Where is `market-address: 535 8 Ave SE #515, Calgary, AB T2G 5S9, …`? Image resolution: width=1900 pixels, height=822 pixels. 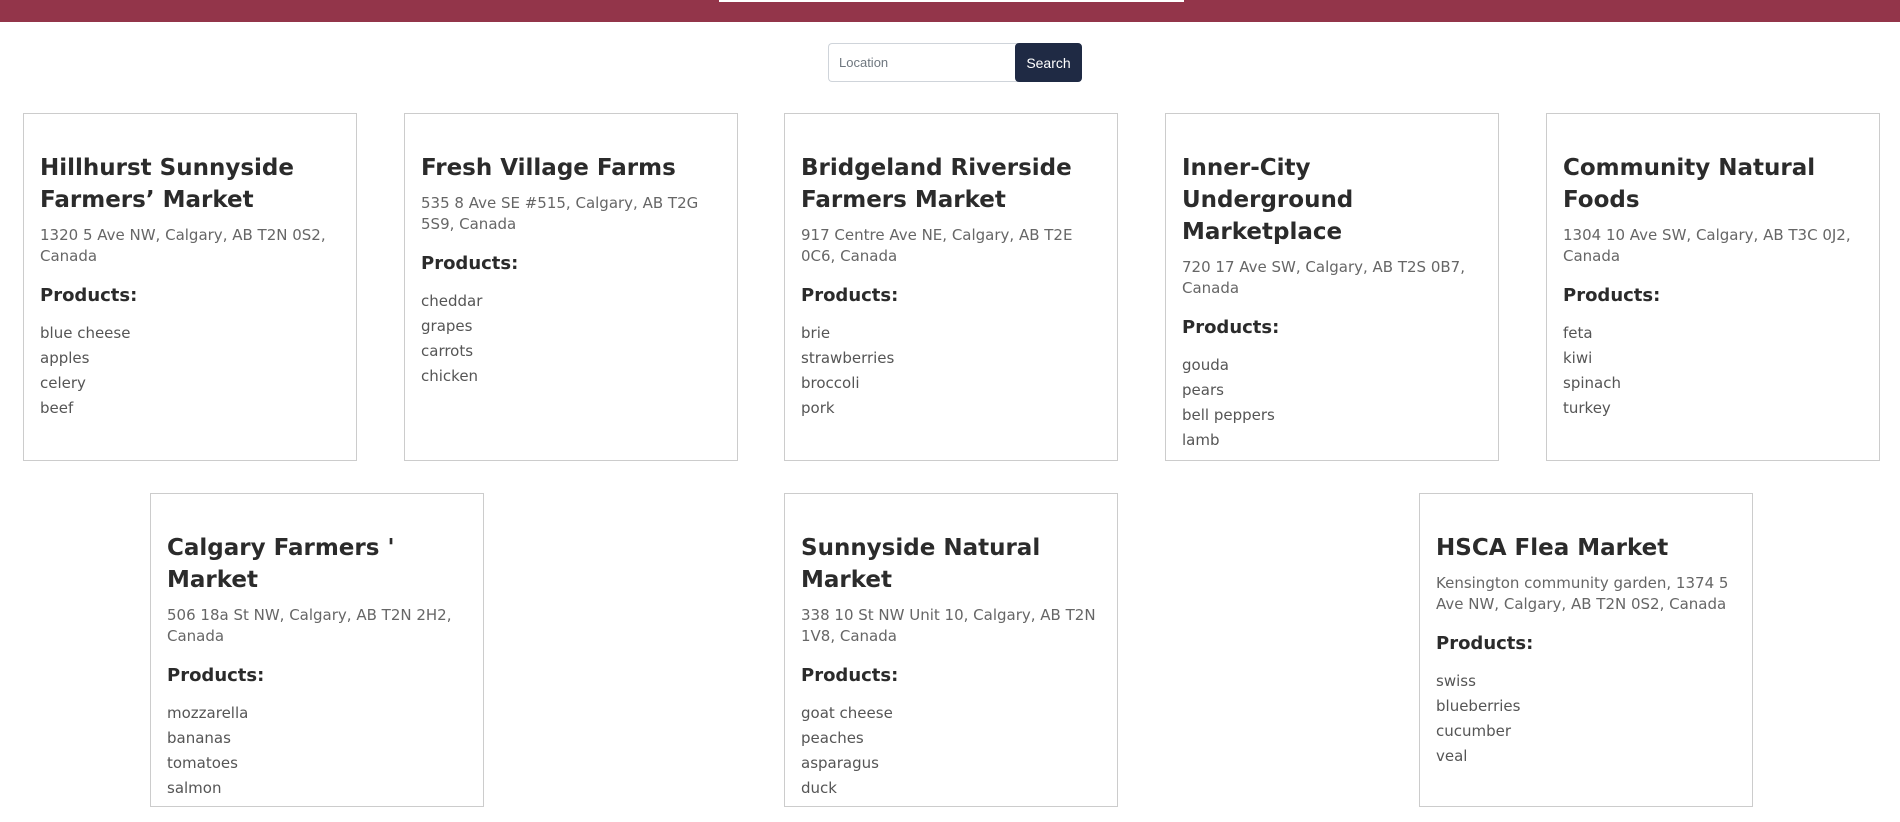
market-address: 535 8 Ave SE #515, Calgary, AB T2G 5S9, … is located at coordinates (560, 213).